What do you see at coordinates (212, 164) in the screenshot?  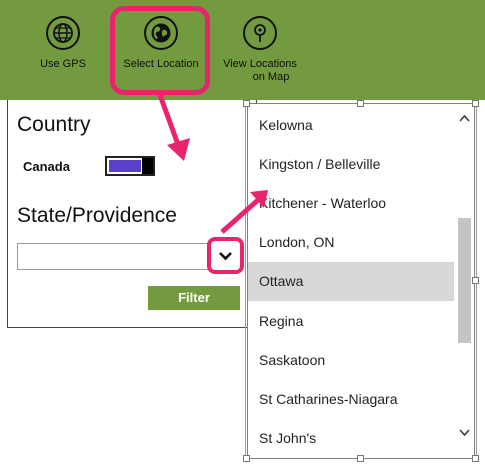 I see `annotation-arrows` at bounding box center [212, 164].